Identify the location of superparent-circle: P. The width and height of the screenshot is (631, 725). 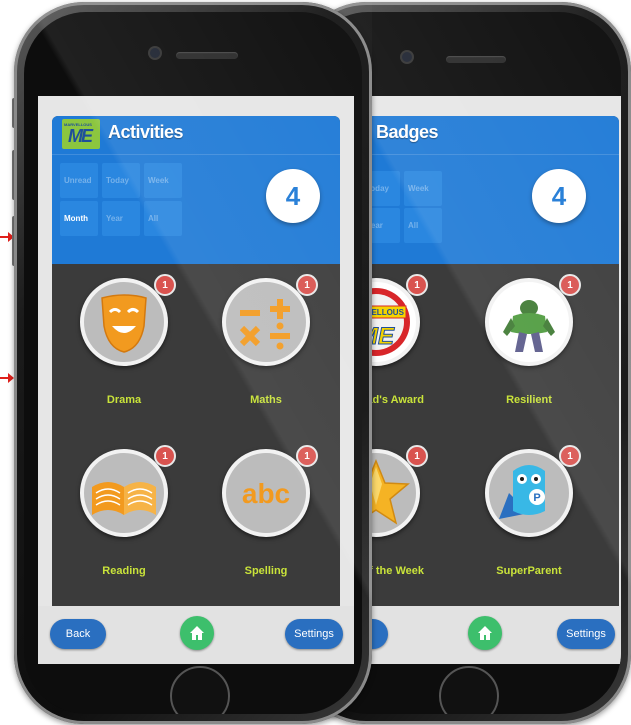
(529, 493).